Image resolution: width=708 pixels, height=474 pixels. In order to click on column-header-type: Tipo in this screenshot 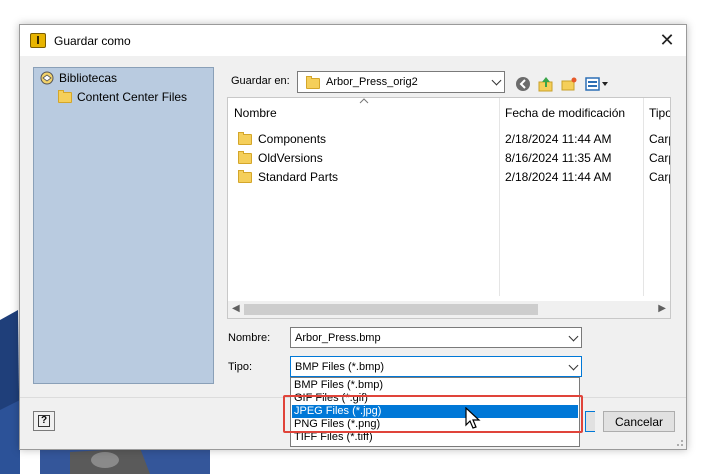, I will do `click(659, 113)`.